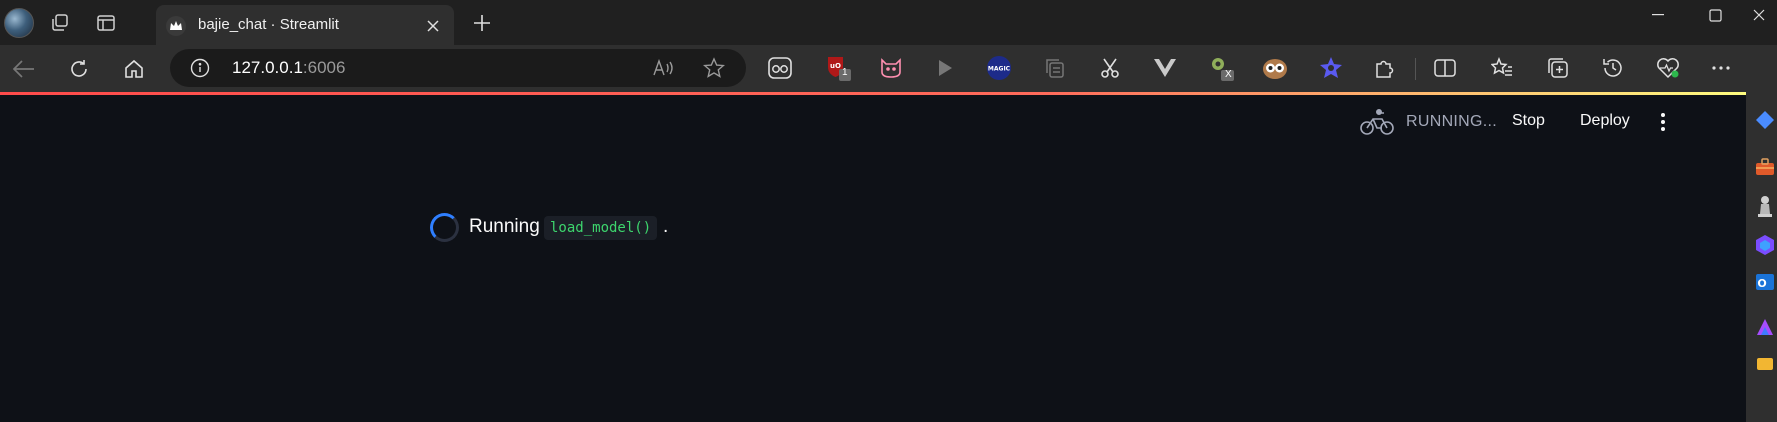  Describe the element at coordinates (1765, 206) in the screenshot. I see `sidebar-chess-icon` at that location.